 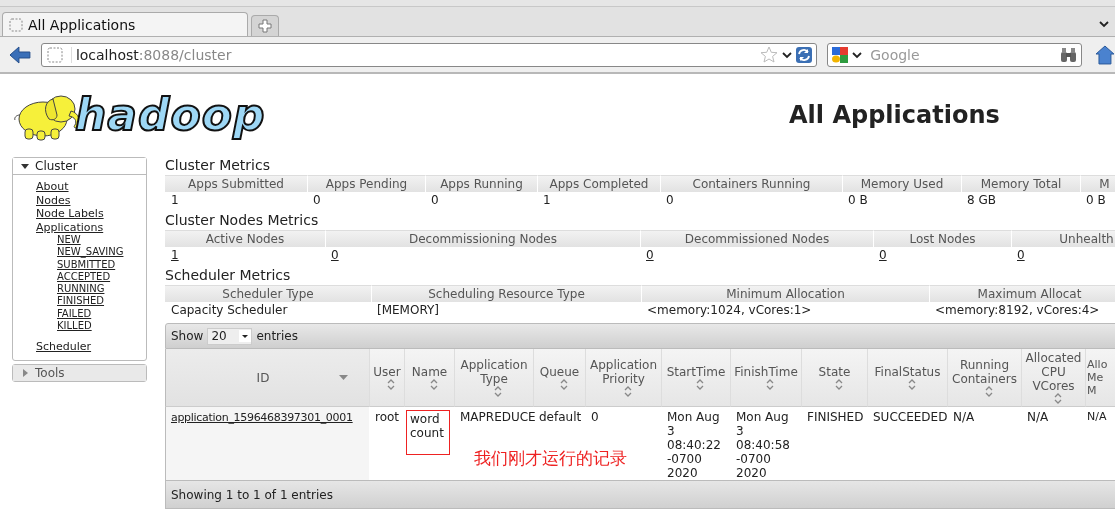 I want to click on section-title: Cluster Nodes Metrics, so click(x=242, y=220).